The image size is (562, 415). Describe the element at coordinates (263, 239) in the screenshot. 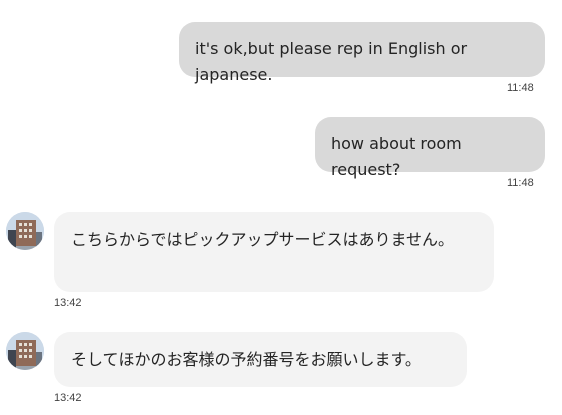

I see `message-text: こちらからではピックアップサービスはありません。` at that location.